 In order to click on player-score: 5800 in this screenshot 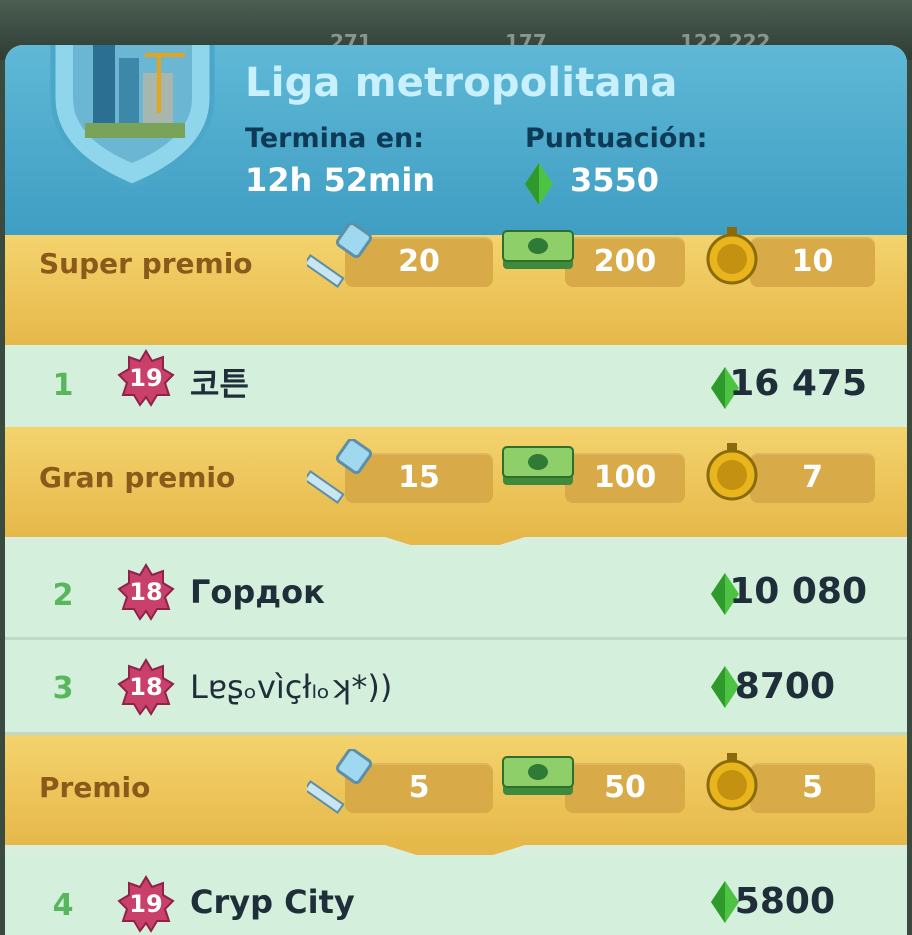, I will do `click(784, 901)`.